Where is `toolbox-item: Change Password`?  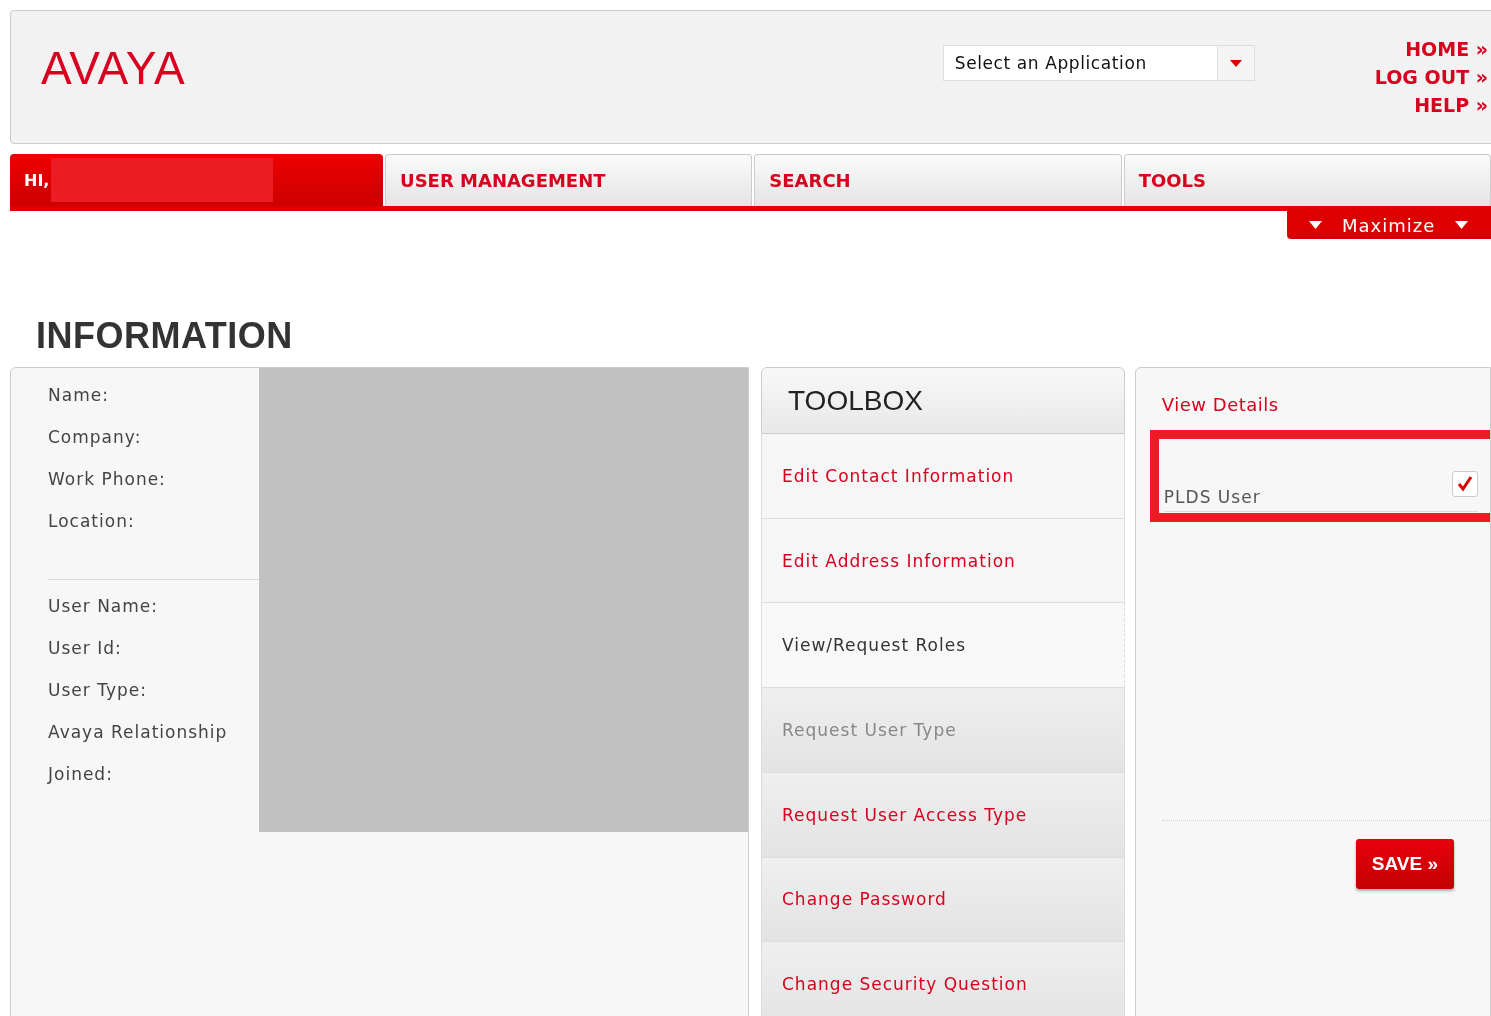
toolbox-item: Change Password is located at coordinates (943, 900).